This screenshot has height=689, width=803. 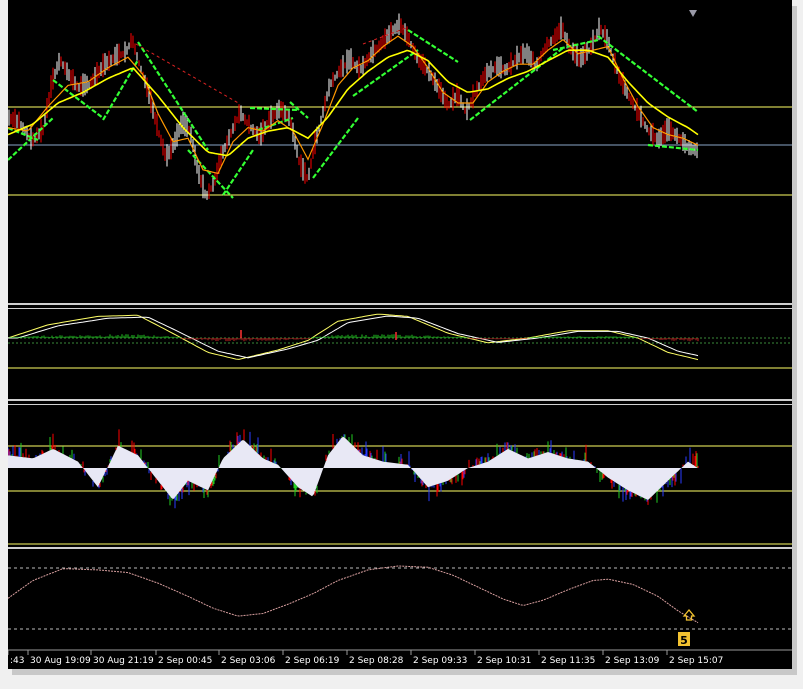 What do you see at coordinates (248, 661) in the screenshot?
I see `time-axis-label: 2 Sep 03:06` at bounding box center [248, 661].